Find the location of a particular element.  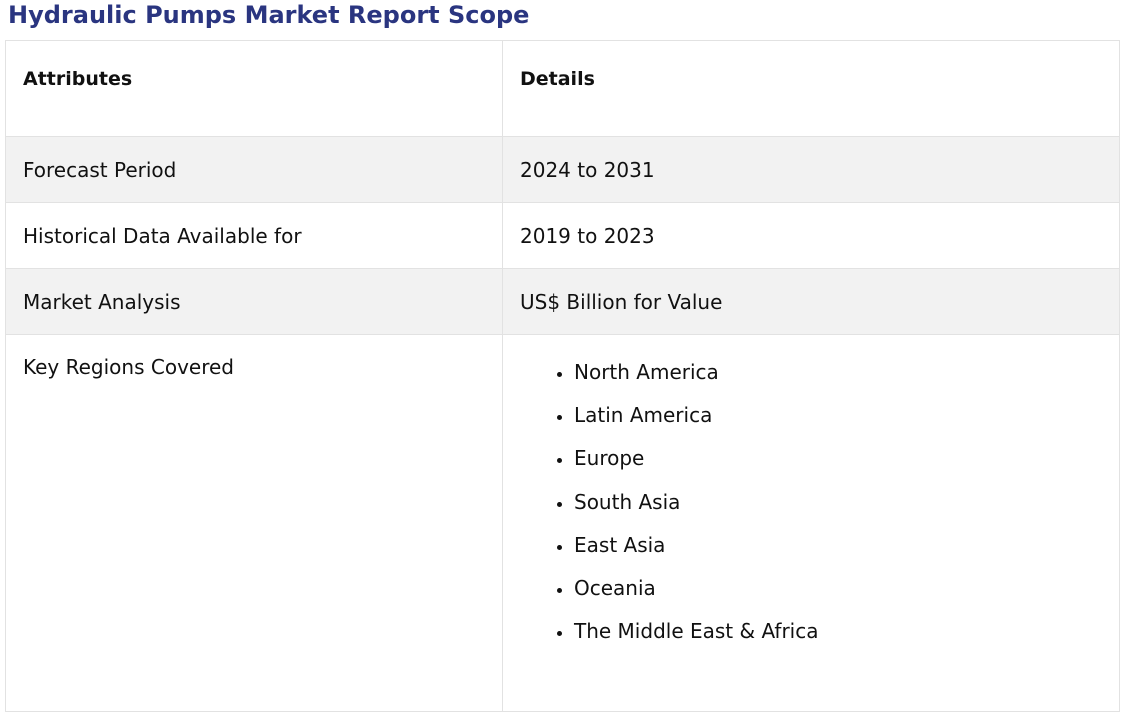

table-row: Market Analysis US$ Billion for Value is located at coordinates (562, 301).